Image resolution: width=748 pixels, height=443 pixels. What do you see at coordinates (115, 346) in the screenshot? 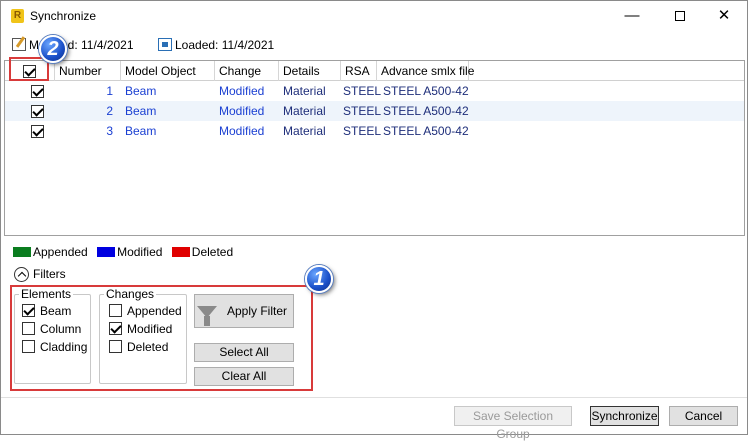
I see `deleted-checkbox` at bounding box center [115, 346].